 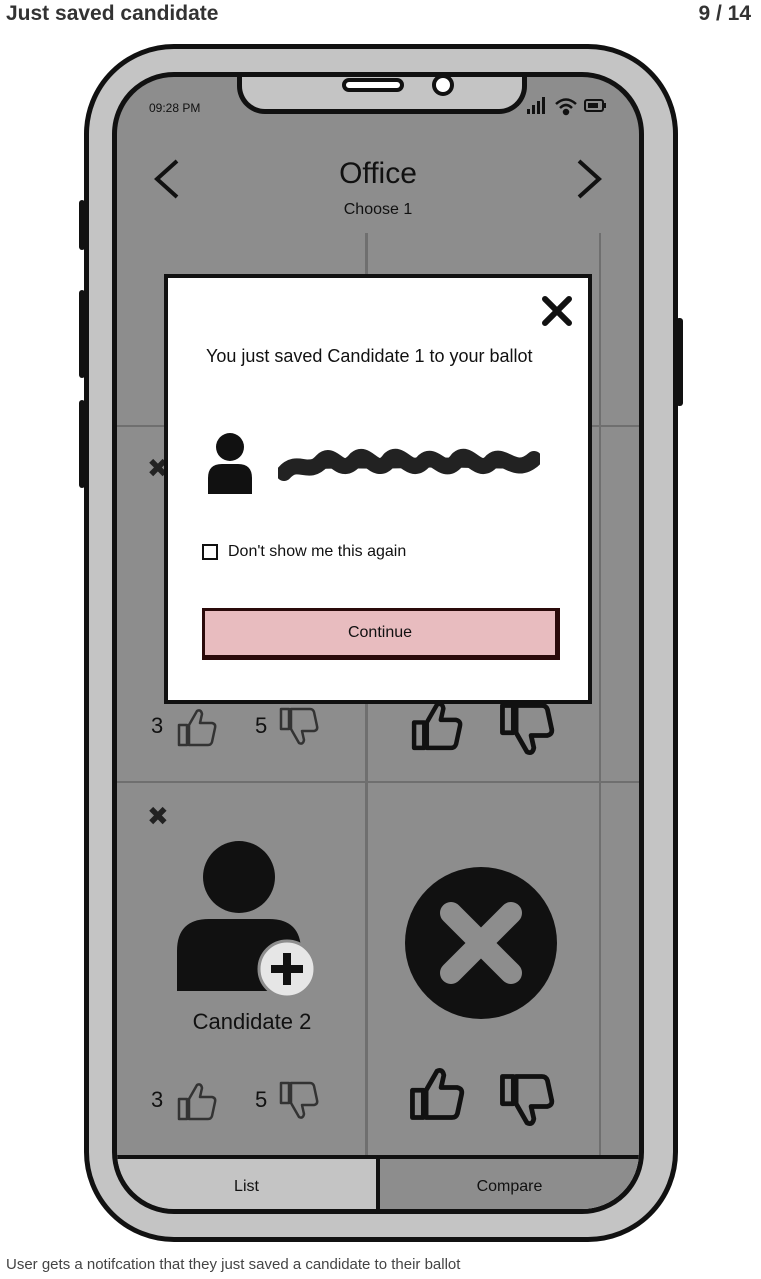 What do you see at coordinates (381, 634) in the screenshot?
I see `continue-button: Continue` at bounding box center [381, 634].